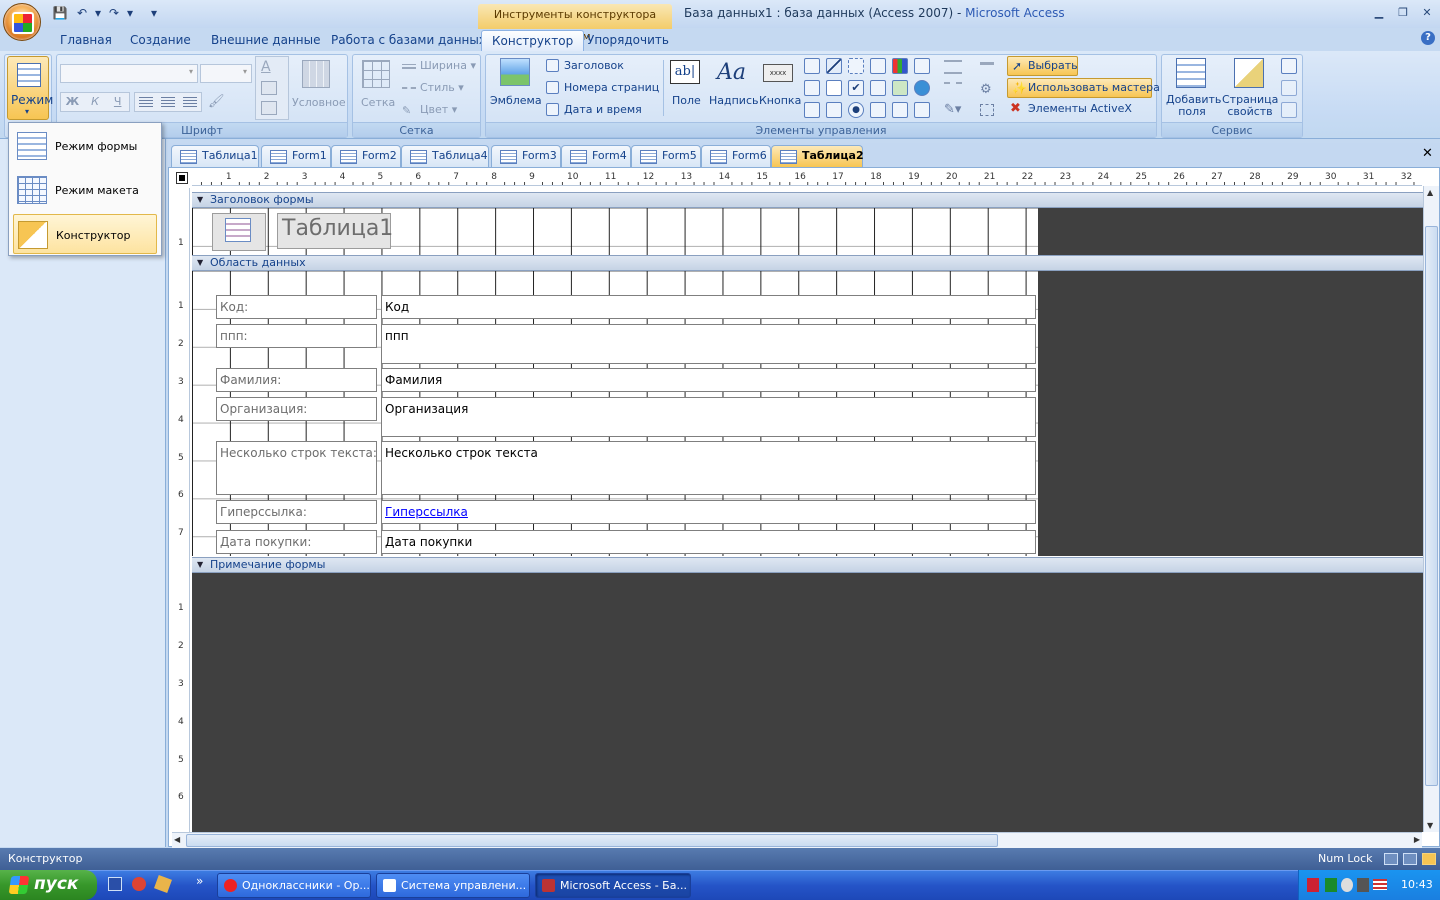  I want to click on minimize-button: ▁, so click(1379, 13).